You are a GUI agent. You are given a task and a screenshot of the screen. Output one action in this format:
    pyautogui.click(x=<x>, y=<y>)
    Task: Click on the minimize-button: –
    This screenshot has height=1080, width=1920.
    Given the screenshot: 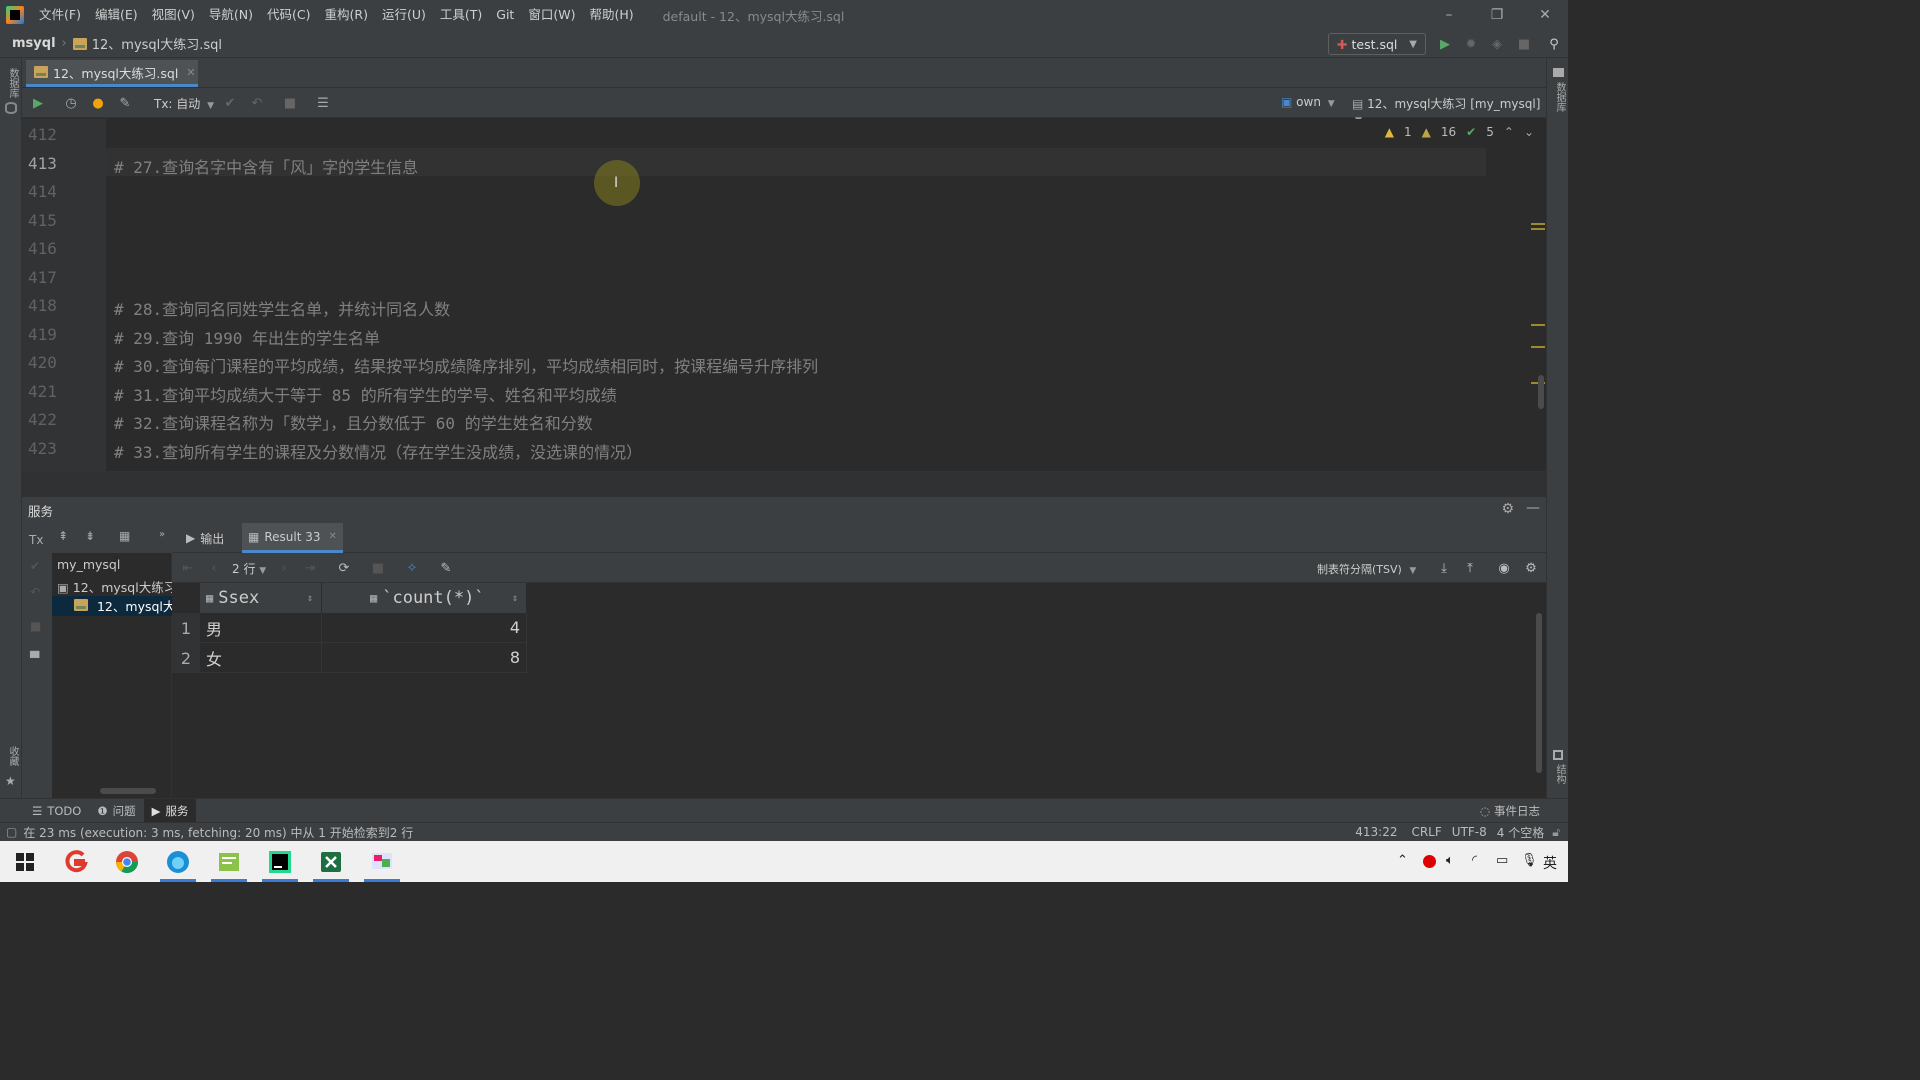 What is the action you would take?
    pyautogui.click(x=1449, y=15)
    